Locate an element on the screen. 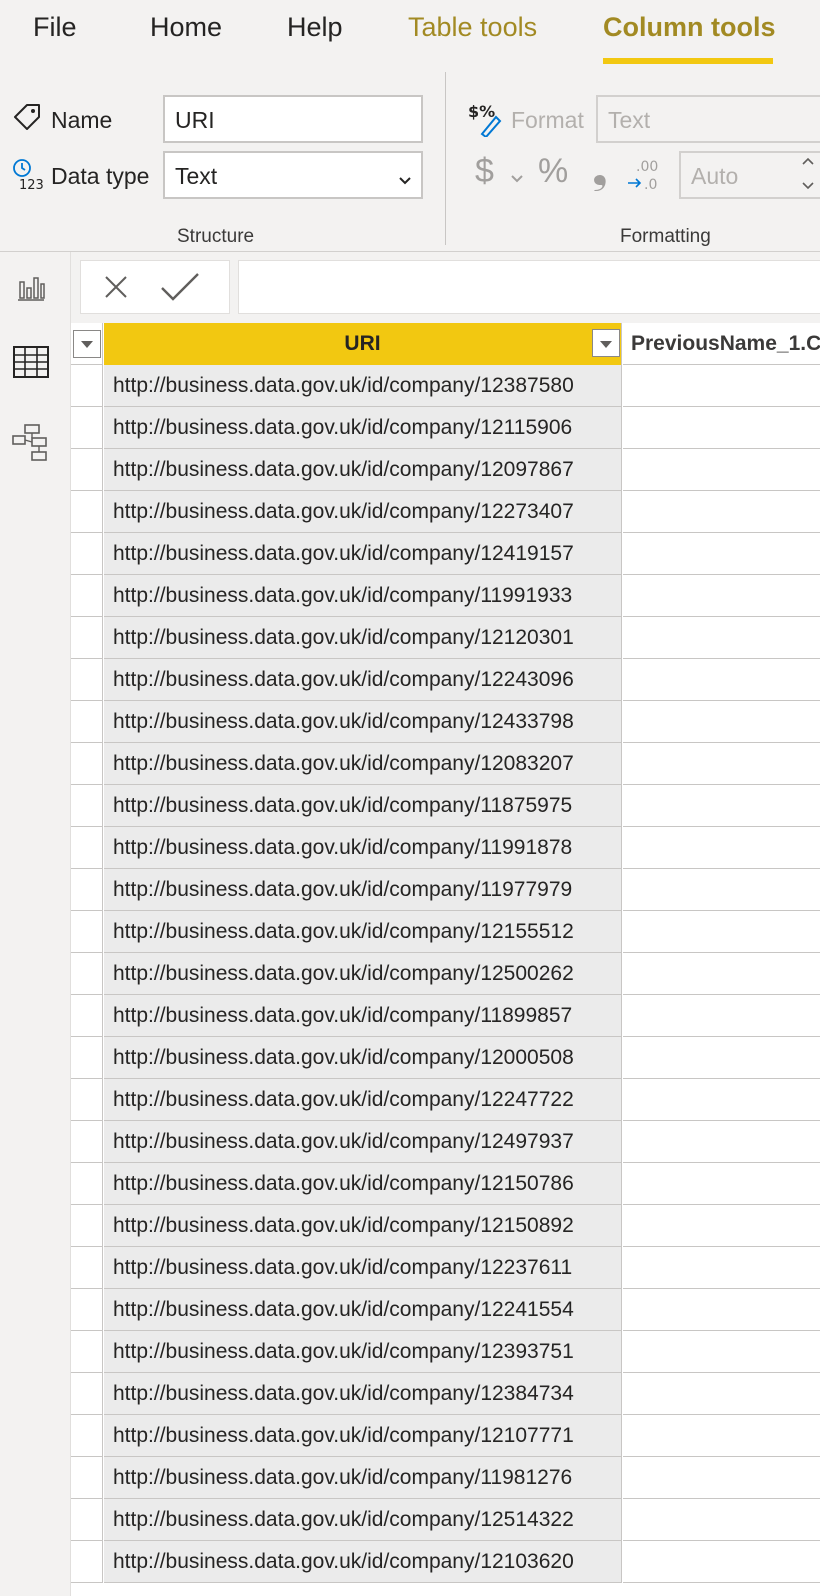 The image size is (820, 1596). tab-column-tools: Column tools is located at coordinates (689, 27).